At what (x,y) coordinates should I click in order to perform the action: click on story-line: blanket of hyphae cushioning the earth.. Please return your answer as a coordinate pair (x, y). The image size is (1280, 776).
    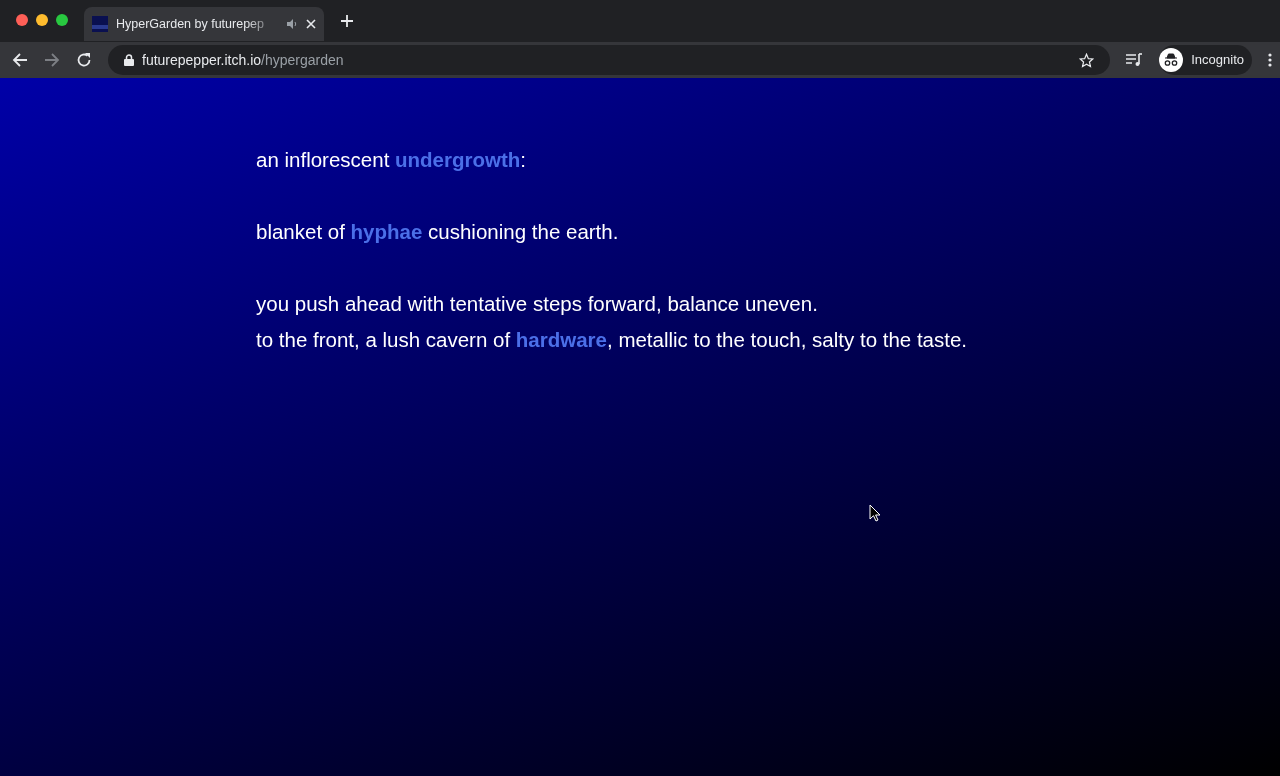
    Looking at the image, I should click on (438, 232).